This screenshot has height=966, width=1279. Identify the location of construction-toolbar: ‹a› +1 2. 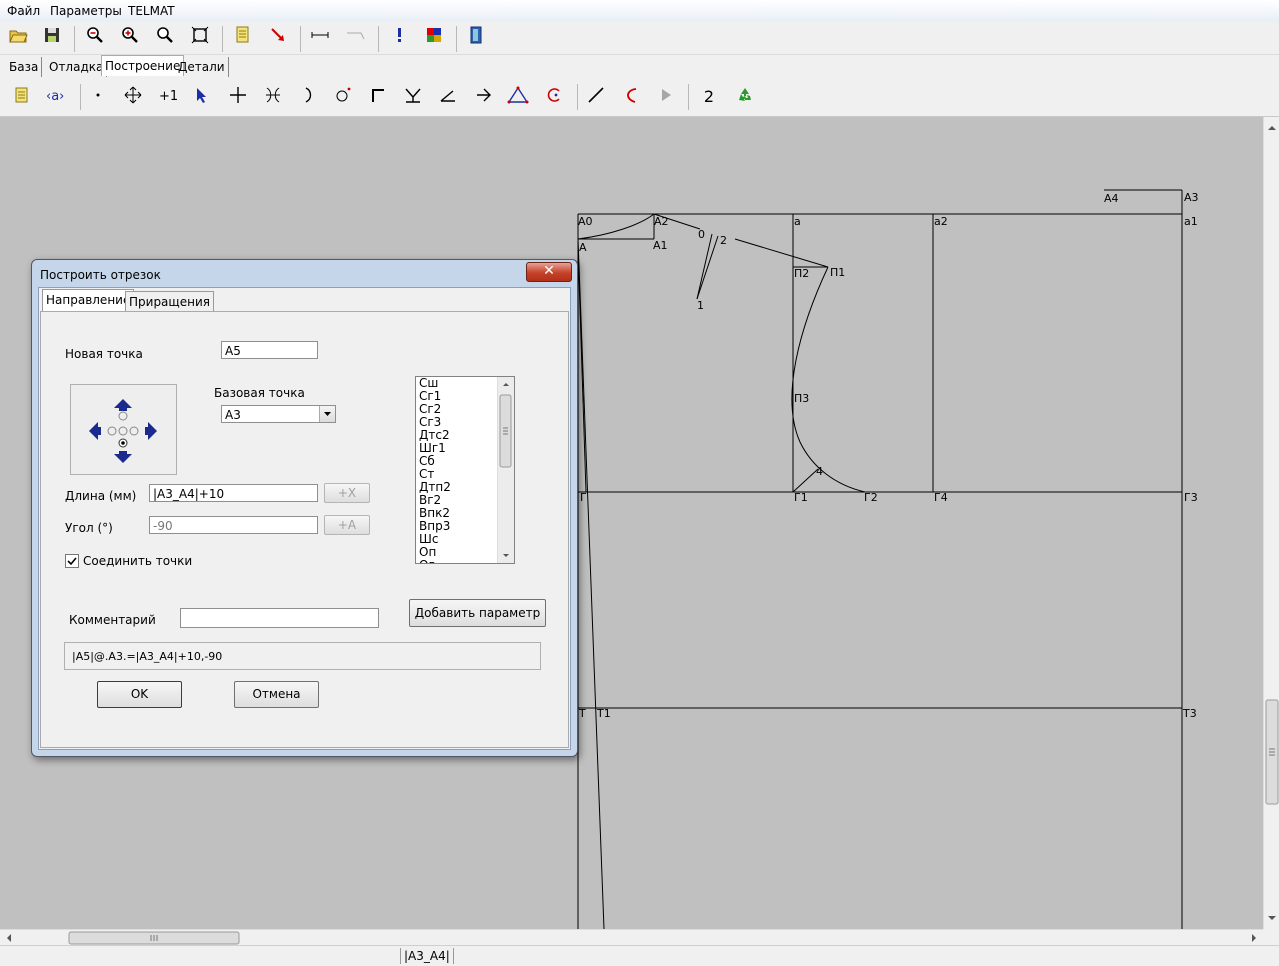
(639, 98).